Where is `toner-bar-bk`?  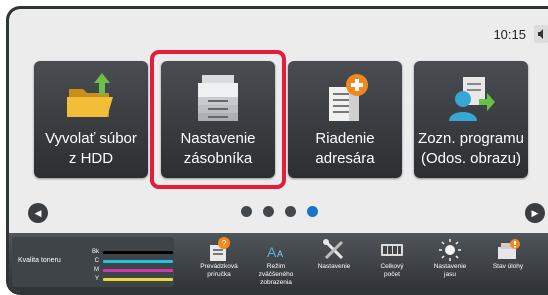 toner-bar-bk is located at coordinates (138, 252).